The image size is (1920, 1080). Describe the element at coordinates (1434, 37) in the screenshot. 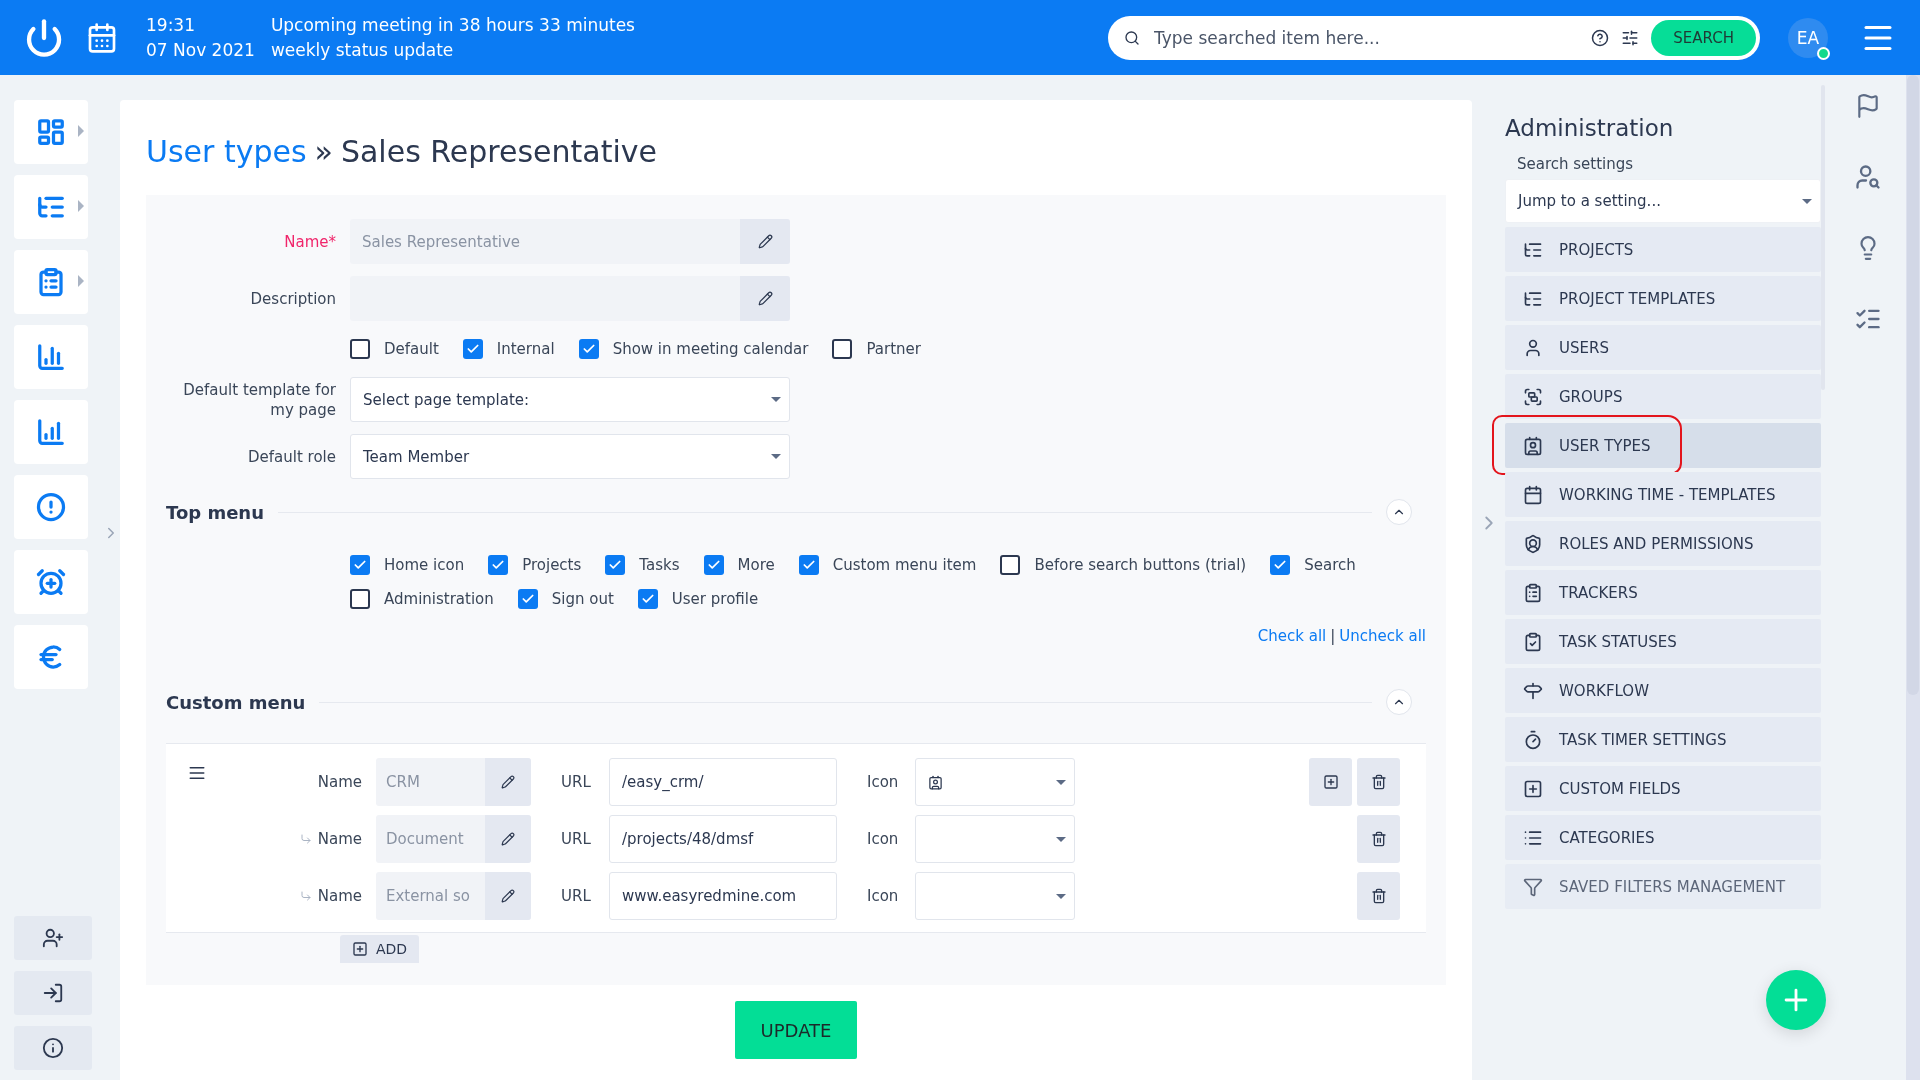

I see `search-field: Type searched item here... SEARCH` at that location.